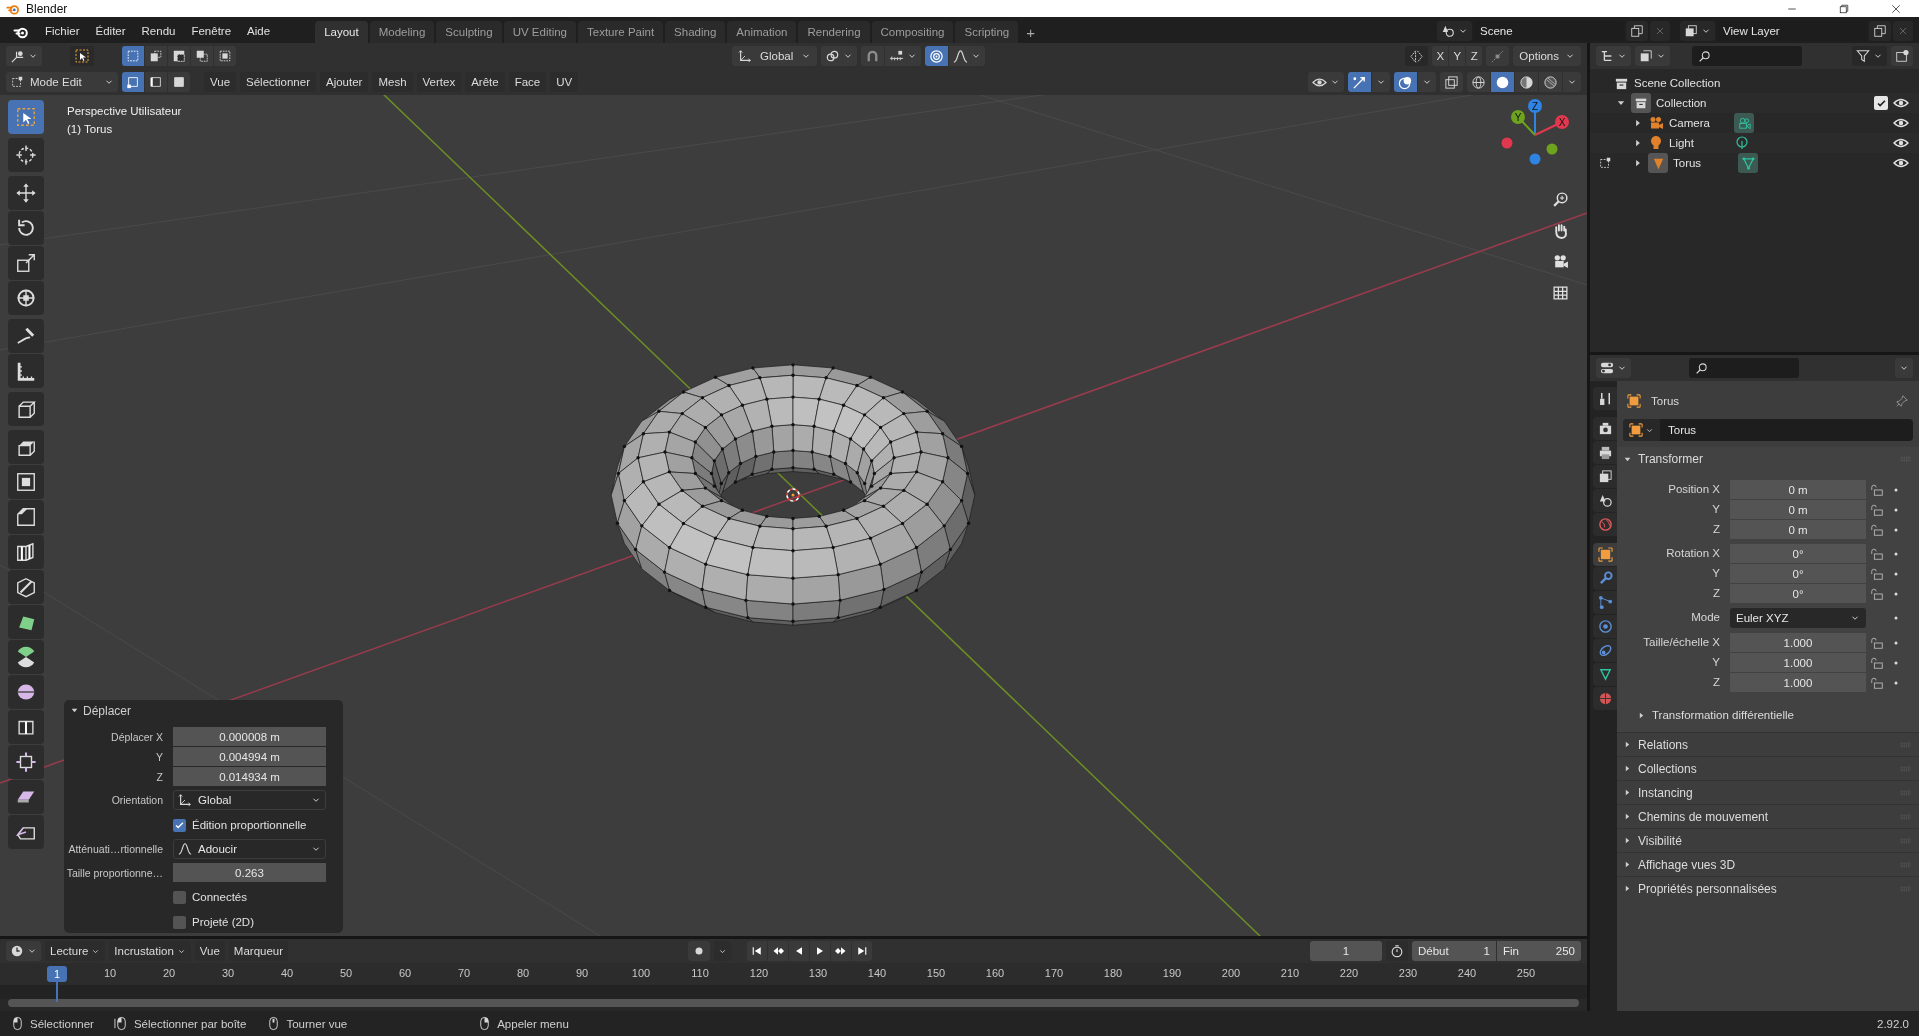 The image size is (1919, 1036). Describe the element at coordinates (1551, 125) in the screenshot. I see `axis-handle: X` at that location.